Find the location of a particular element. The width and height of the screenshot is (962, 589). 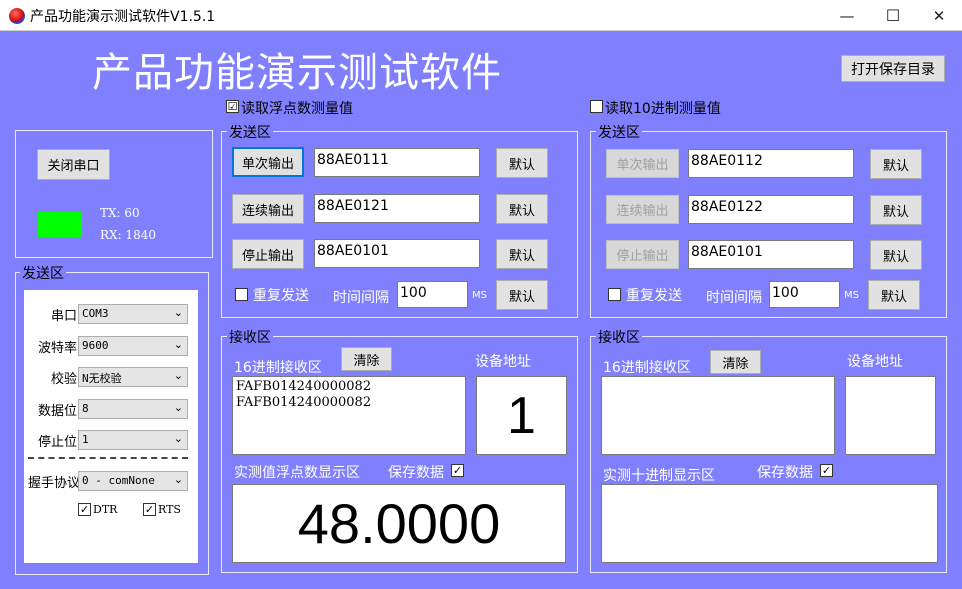

baud-value: 9600 is located at coordinates (95, 345).